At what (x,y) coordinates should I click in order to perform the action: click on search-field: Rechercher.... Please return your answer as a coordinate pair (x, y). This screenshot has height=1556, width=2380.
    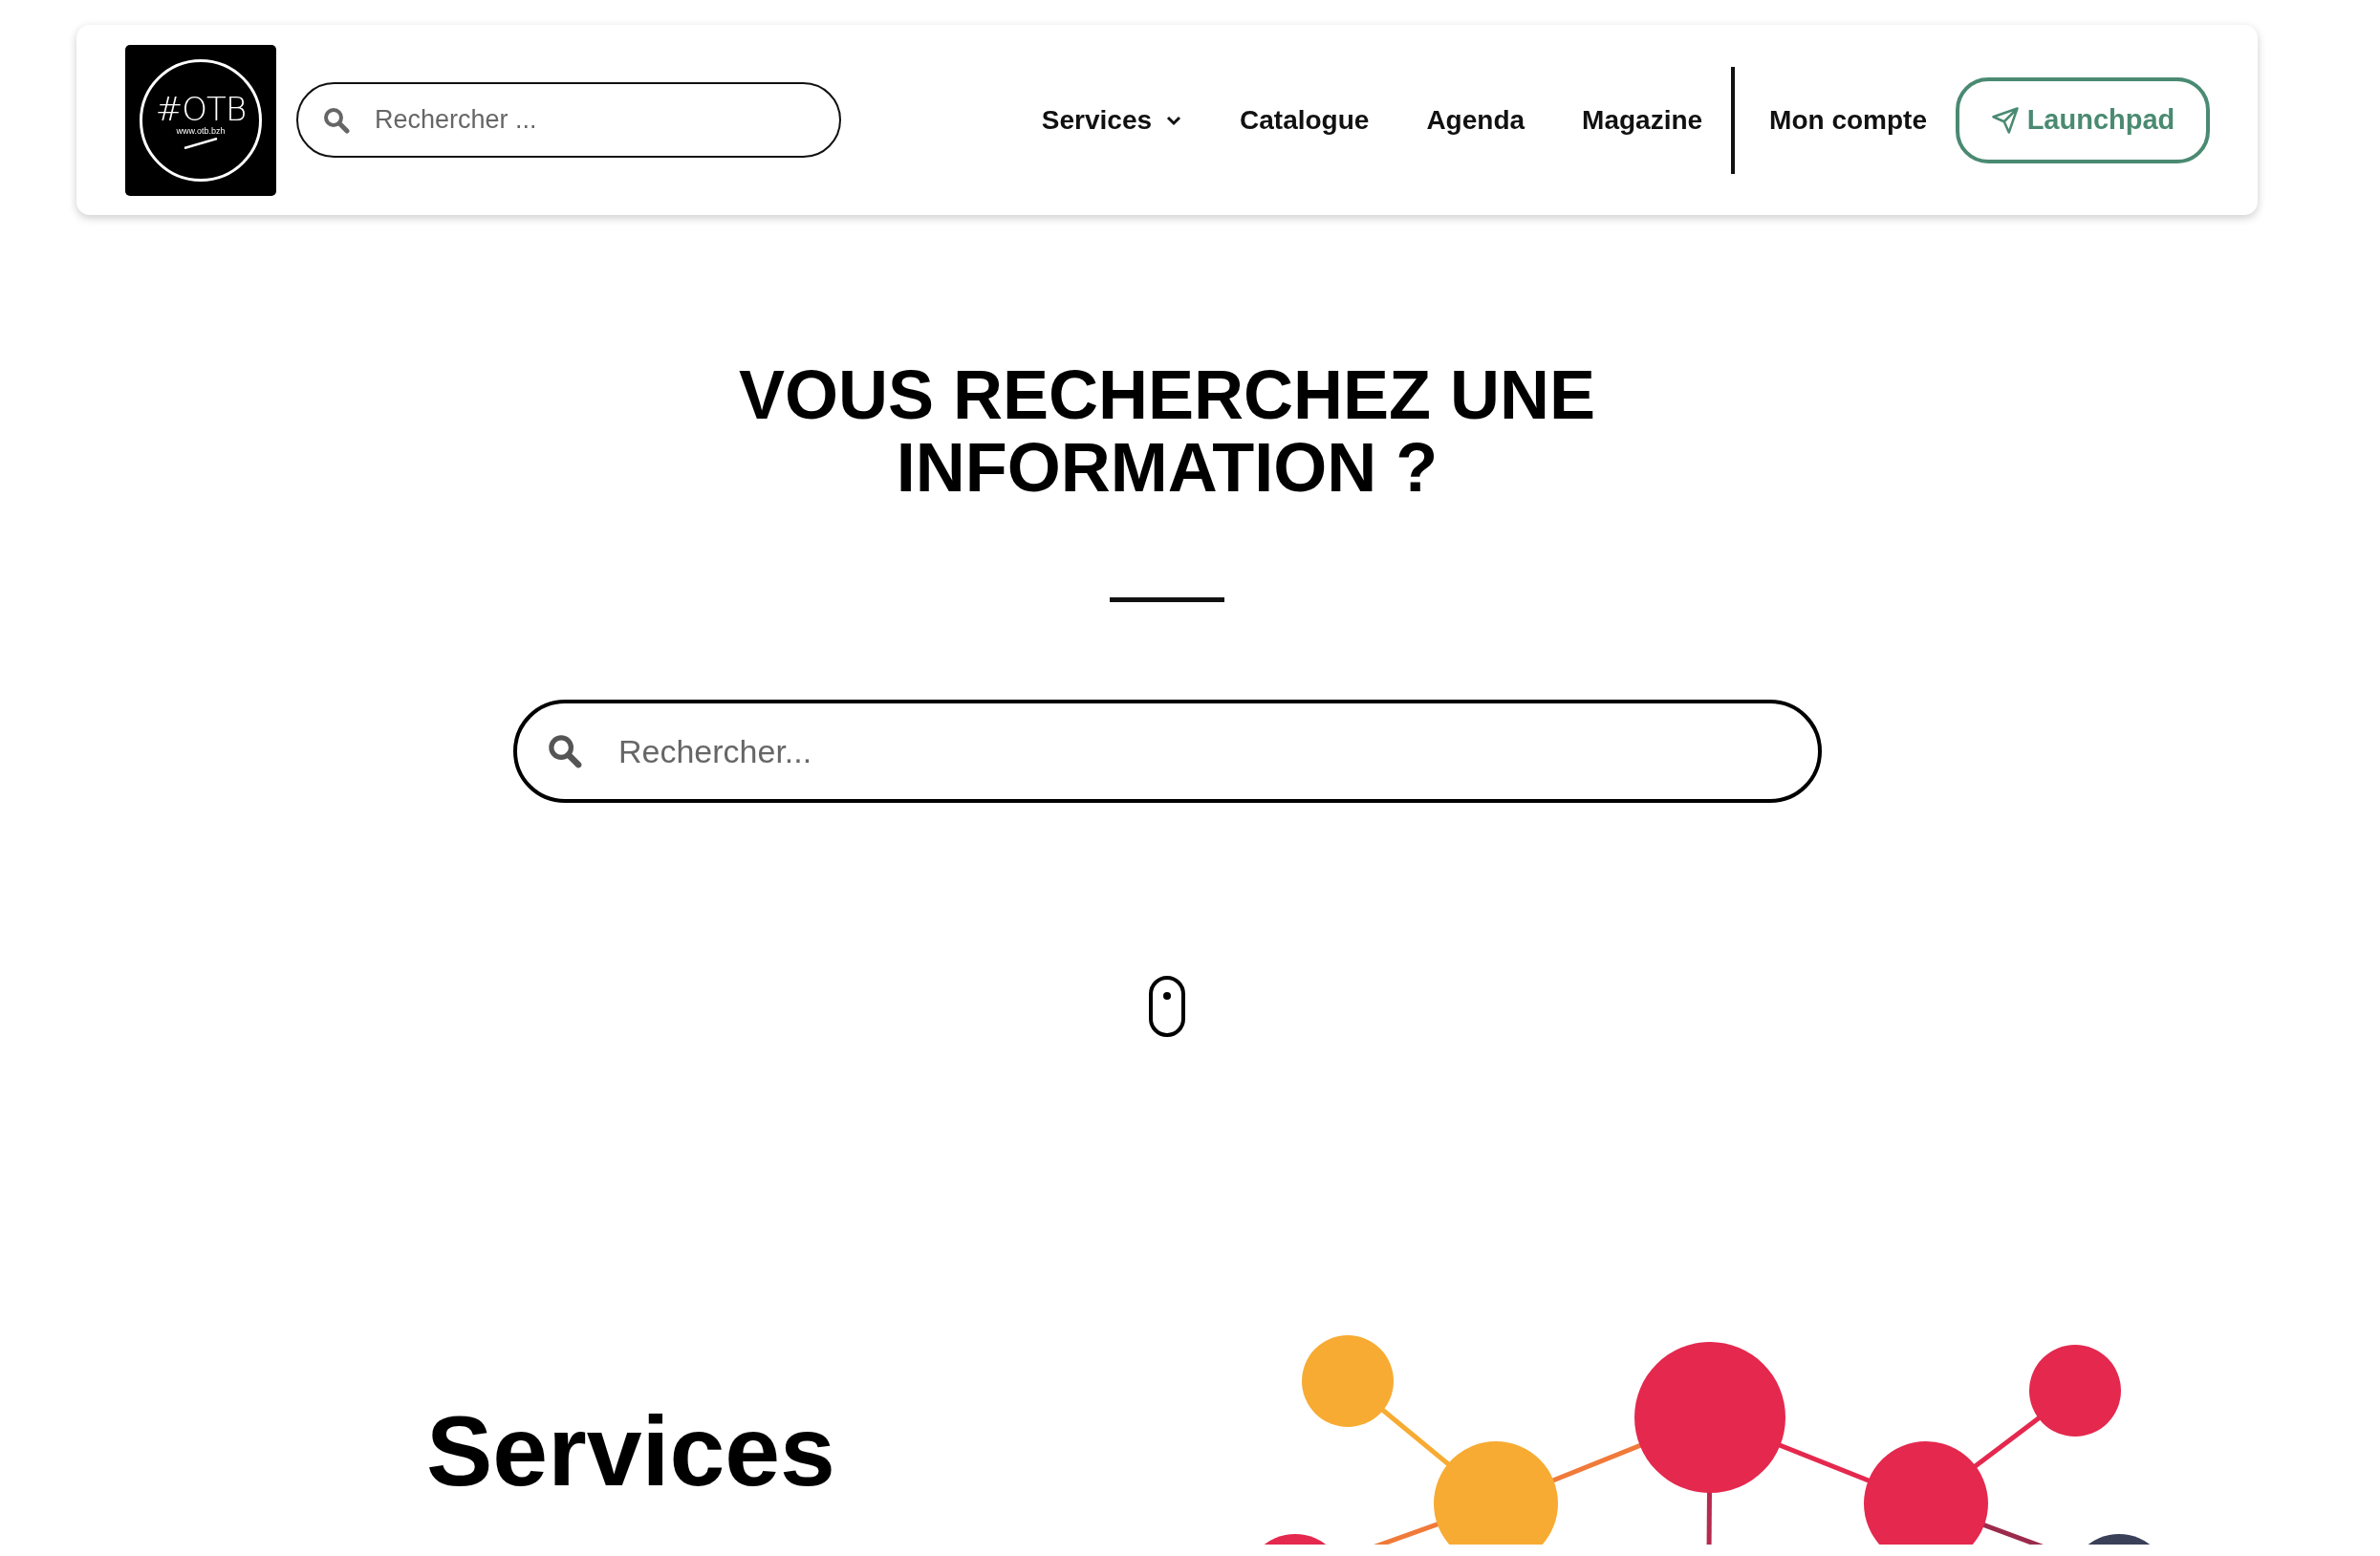
    Looking at the image, I should click on (1168, 751).